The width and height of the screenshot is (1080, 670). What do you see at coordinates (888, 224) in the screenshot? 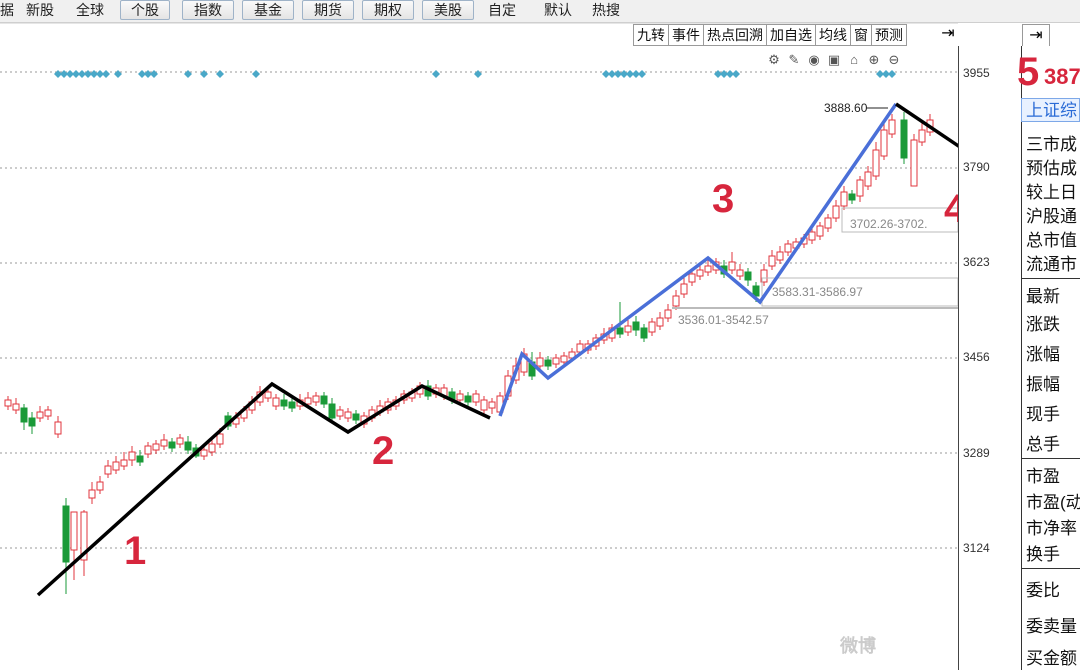
I see `range-label: 3702.26-3702.` at bounding box center [888, 224].